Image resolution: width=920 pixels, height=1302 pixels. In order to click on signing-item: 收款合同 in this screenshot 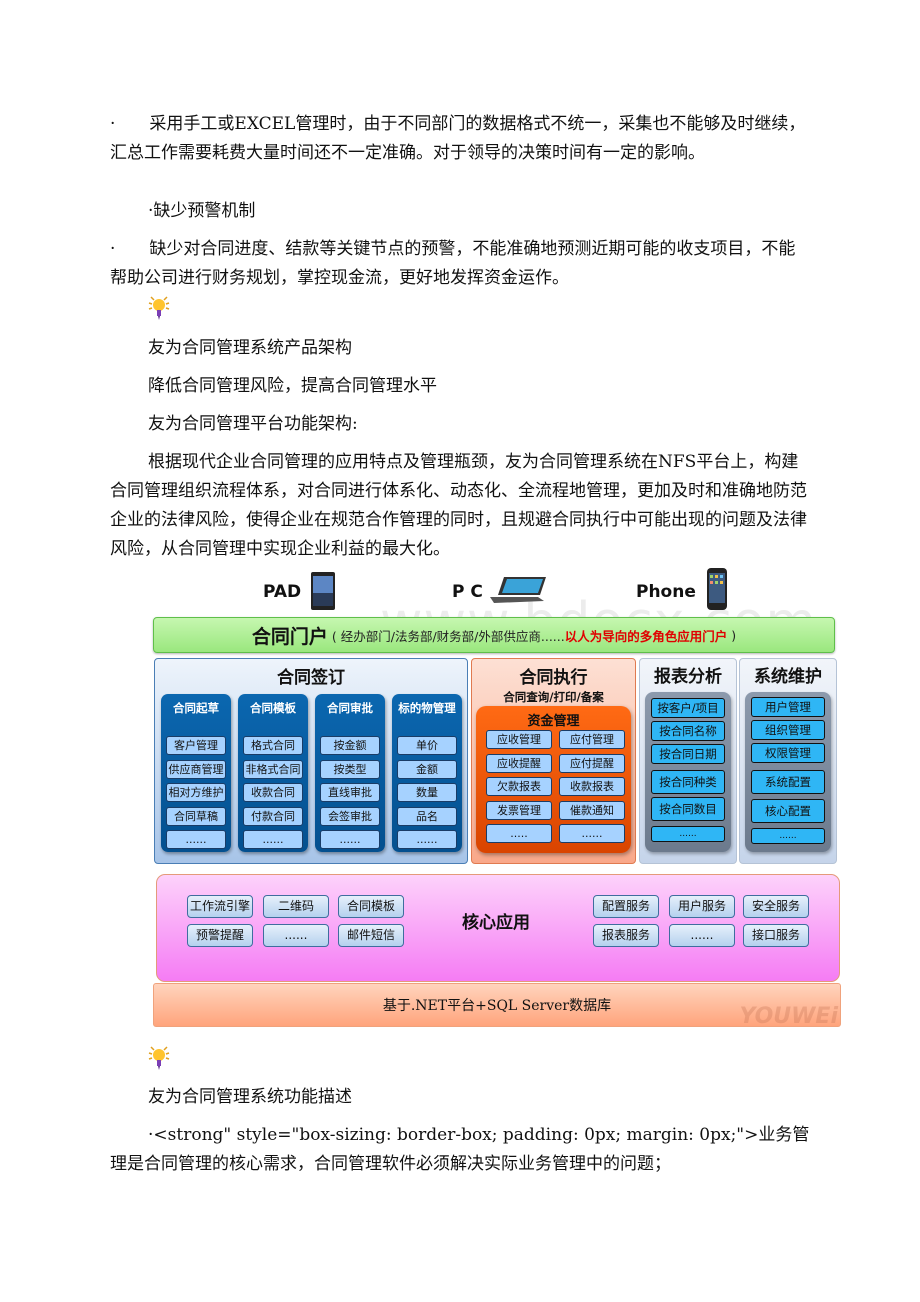, I will do `click(273, 792)`.